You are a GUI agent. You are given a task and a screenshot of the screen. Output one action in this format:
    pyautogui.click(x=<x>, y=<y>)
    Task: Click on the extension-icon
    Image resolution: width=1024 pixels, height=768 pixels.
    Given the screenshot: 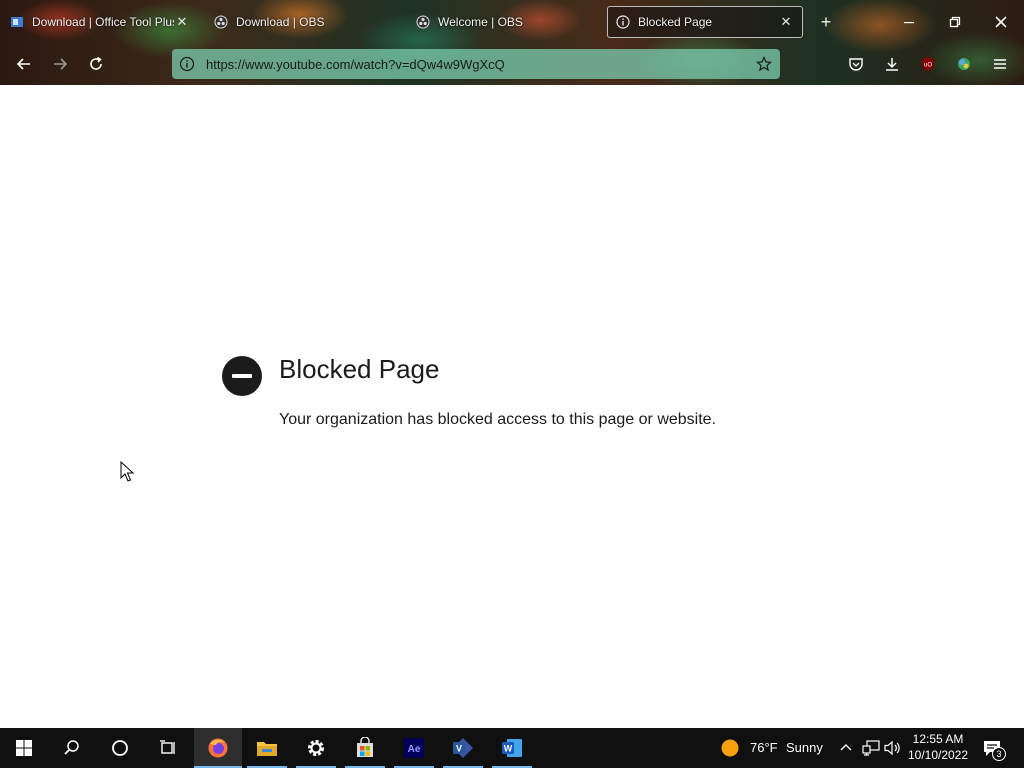 What is the action you would take?
    pyautogui.click(x=964, y=64)
    